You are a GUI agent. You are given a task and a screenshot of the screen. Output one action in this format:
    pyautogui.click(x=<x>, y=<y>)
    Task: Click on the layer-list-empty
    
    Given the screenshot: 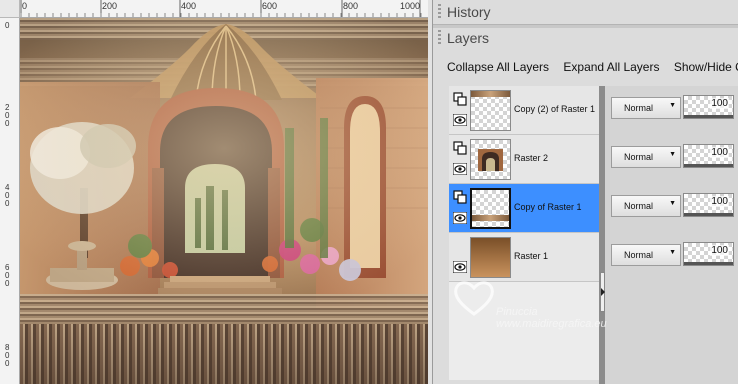 What is the action you would take?
    pyautogui.click(x=524, y=331)
    